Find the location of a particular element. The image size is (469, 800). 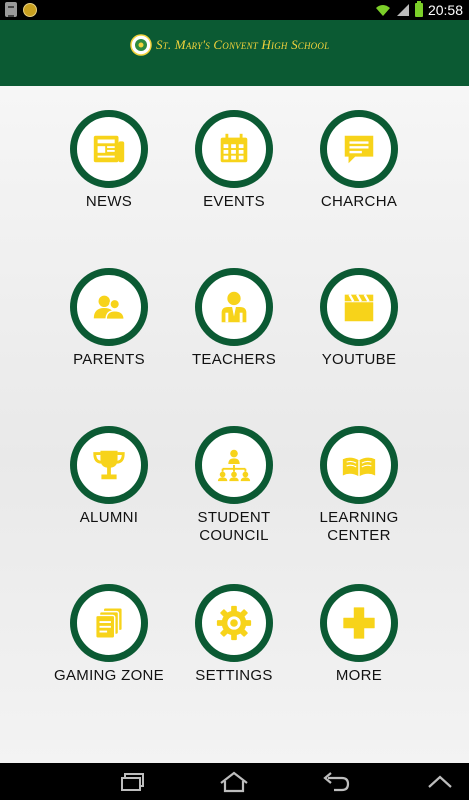

app-header: St. Mary's Convent High School is located at coordinates (234, 53).